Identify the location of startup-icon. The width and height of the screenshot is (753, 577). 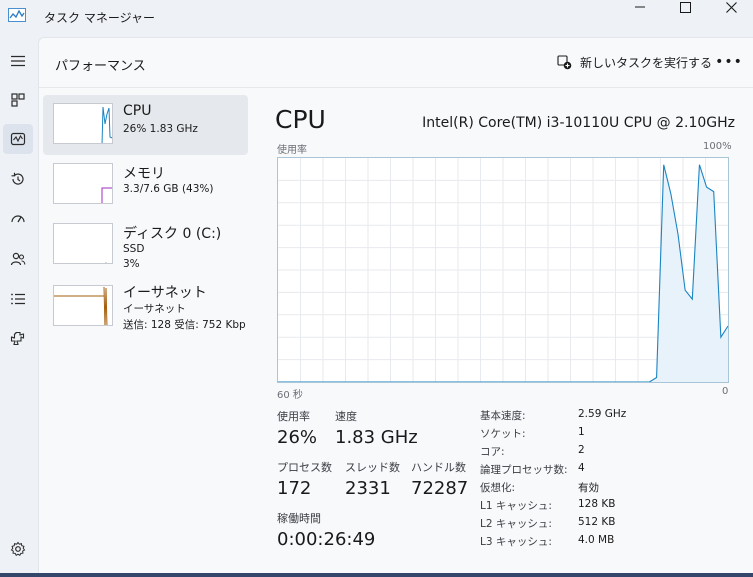
(18, 219).